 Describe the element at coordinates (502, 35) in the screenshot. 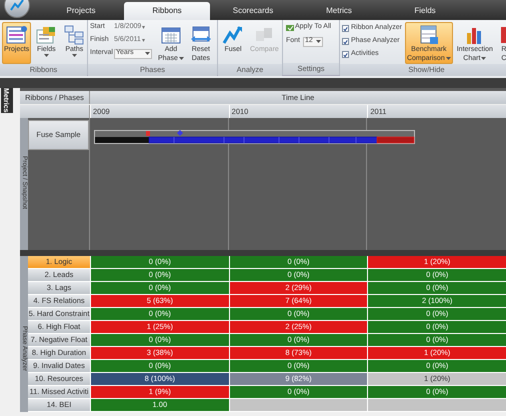

I see `report-icon` at that location.